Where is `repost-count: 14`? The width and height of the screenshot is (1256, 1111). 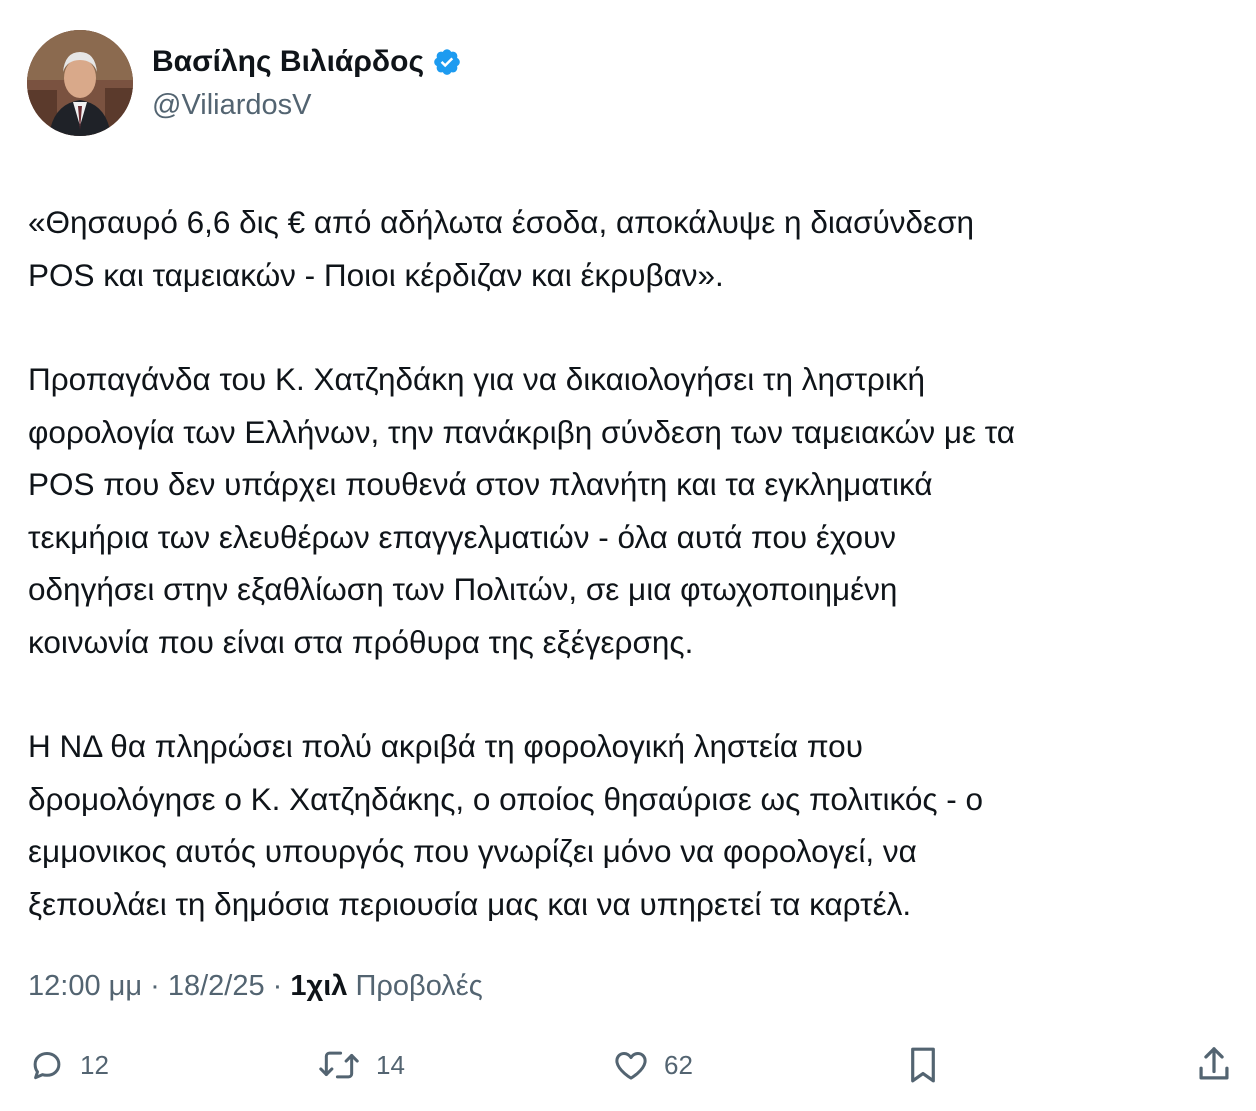
repost-count: 14 is located at coordinates (390, 1064).